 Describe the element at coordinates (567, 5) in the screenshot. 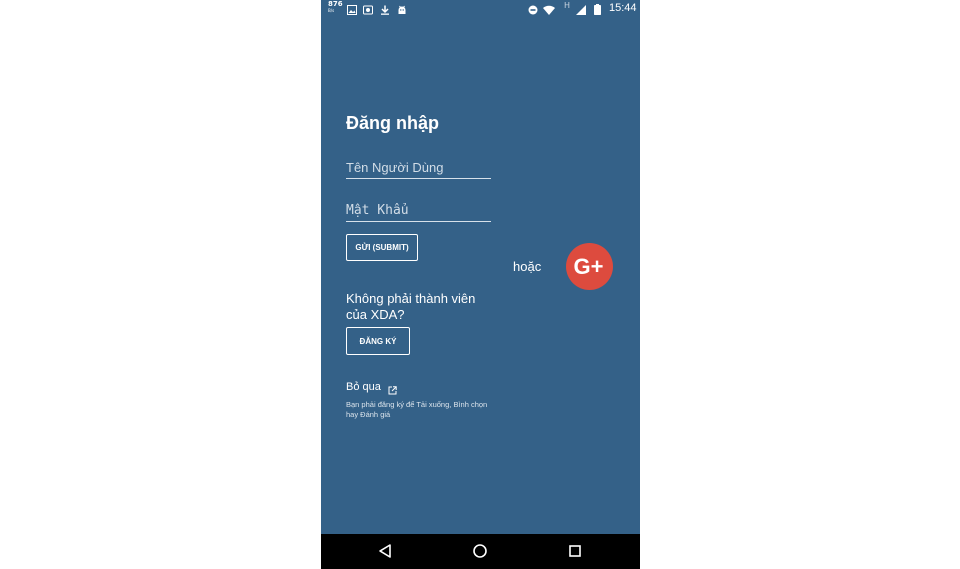

I see `signal-type: H` at that location.